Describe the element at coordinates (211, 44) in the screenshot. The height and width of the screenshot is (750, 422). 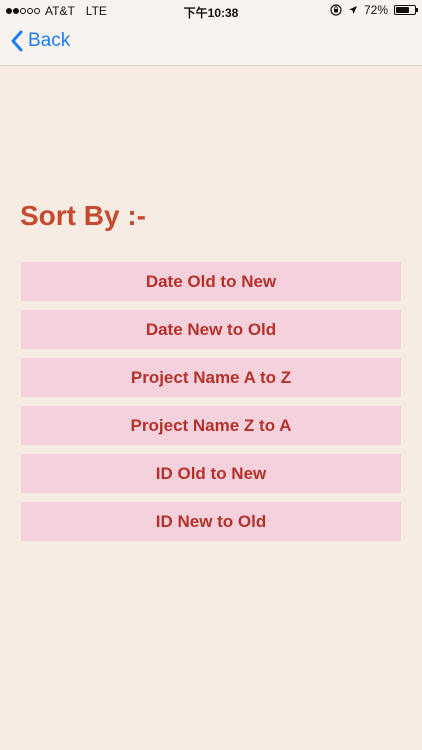
I see `navigation-bar: Back` at that location.